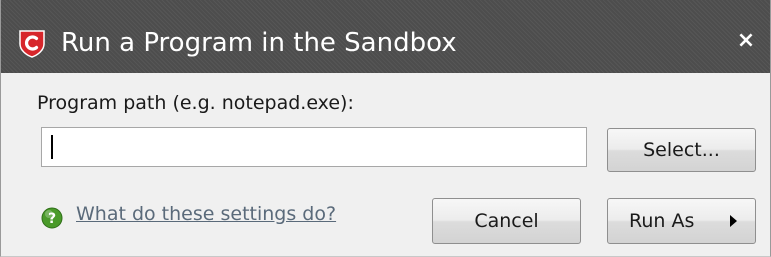 This screenshot has height=257, width=771. Describe the element at coordinates (195, 103) in the screenshot. I see `program-path-label: Program path (e.g. notepad.exe):` at that location.